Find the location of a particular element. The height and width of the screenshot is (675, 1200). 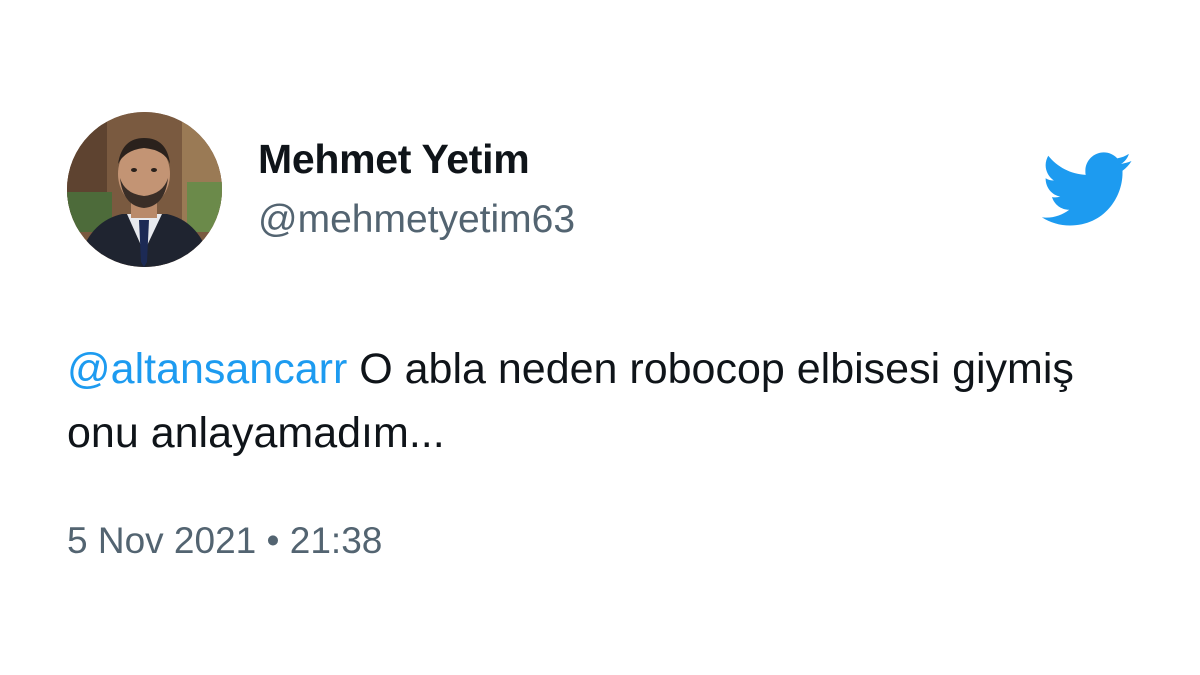

mention-link: @altansancarr is located at coordinates (207, 369).